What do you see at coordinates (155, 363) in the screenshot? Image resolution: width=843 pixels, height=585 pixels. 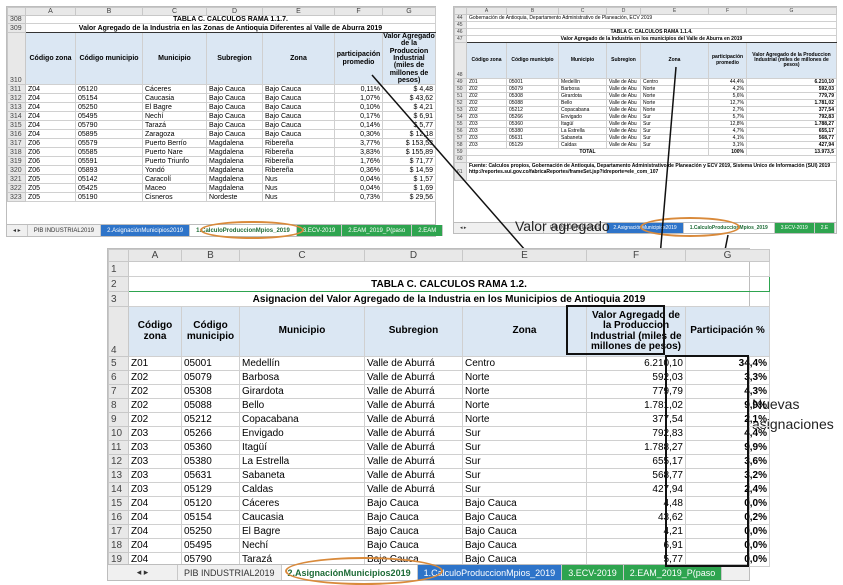 I see `cell-zone-code: Z01` at bounding box center [155, 363].